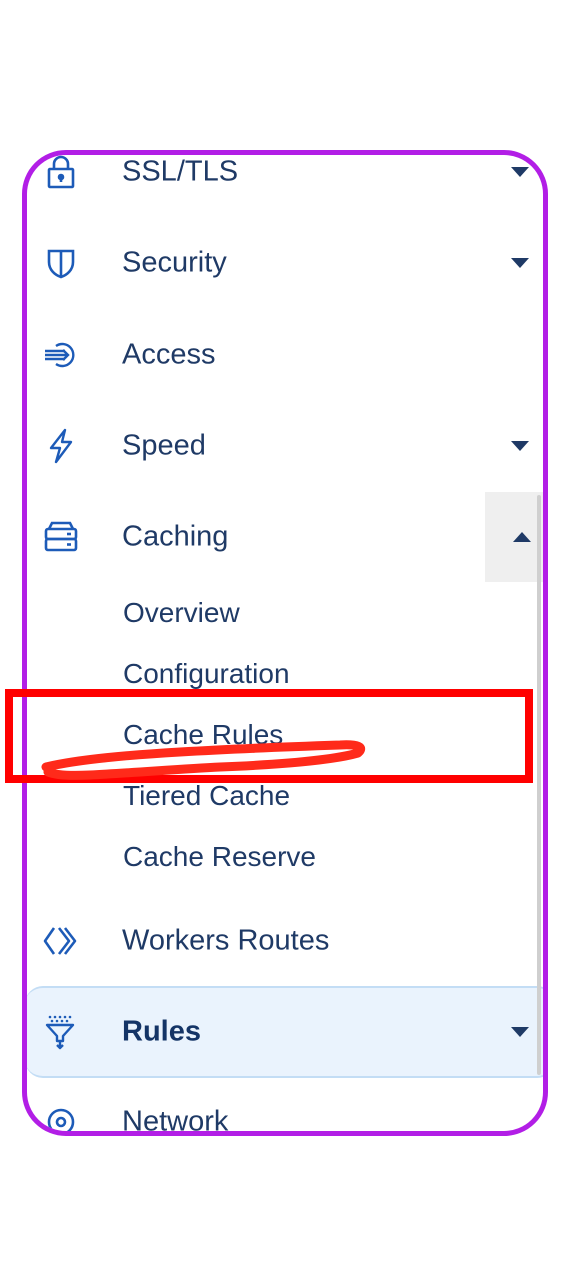  I want to click on sidebar-item-security: Security, so click(285, 263).